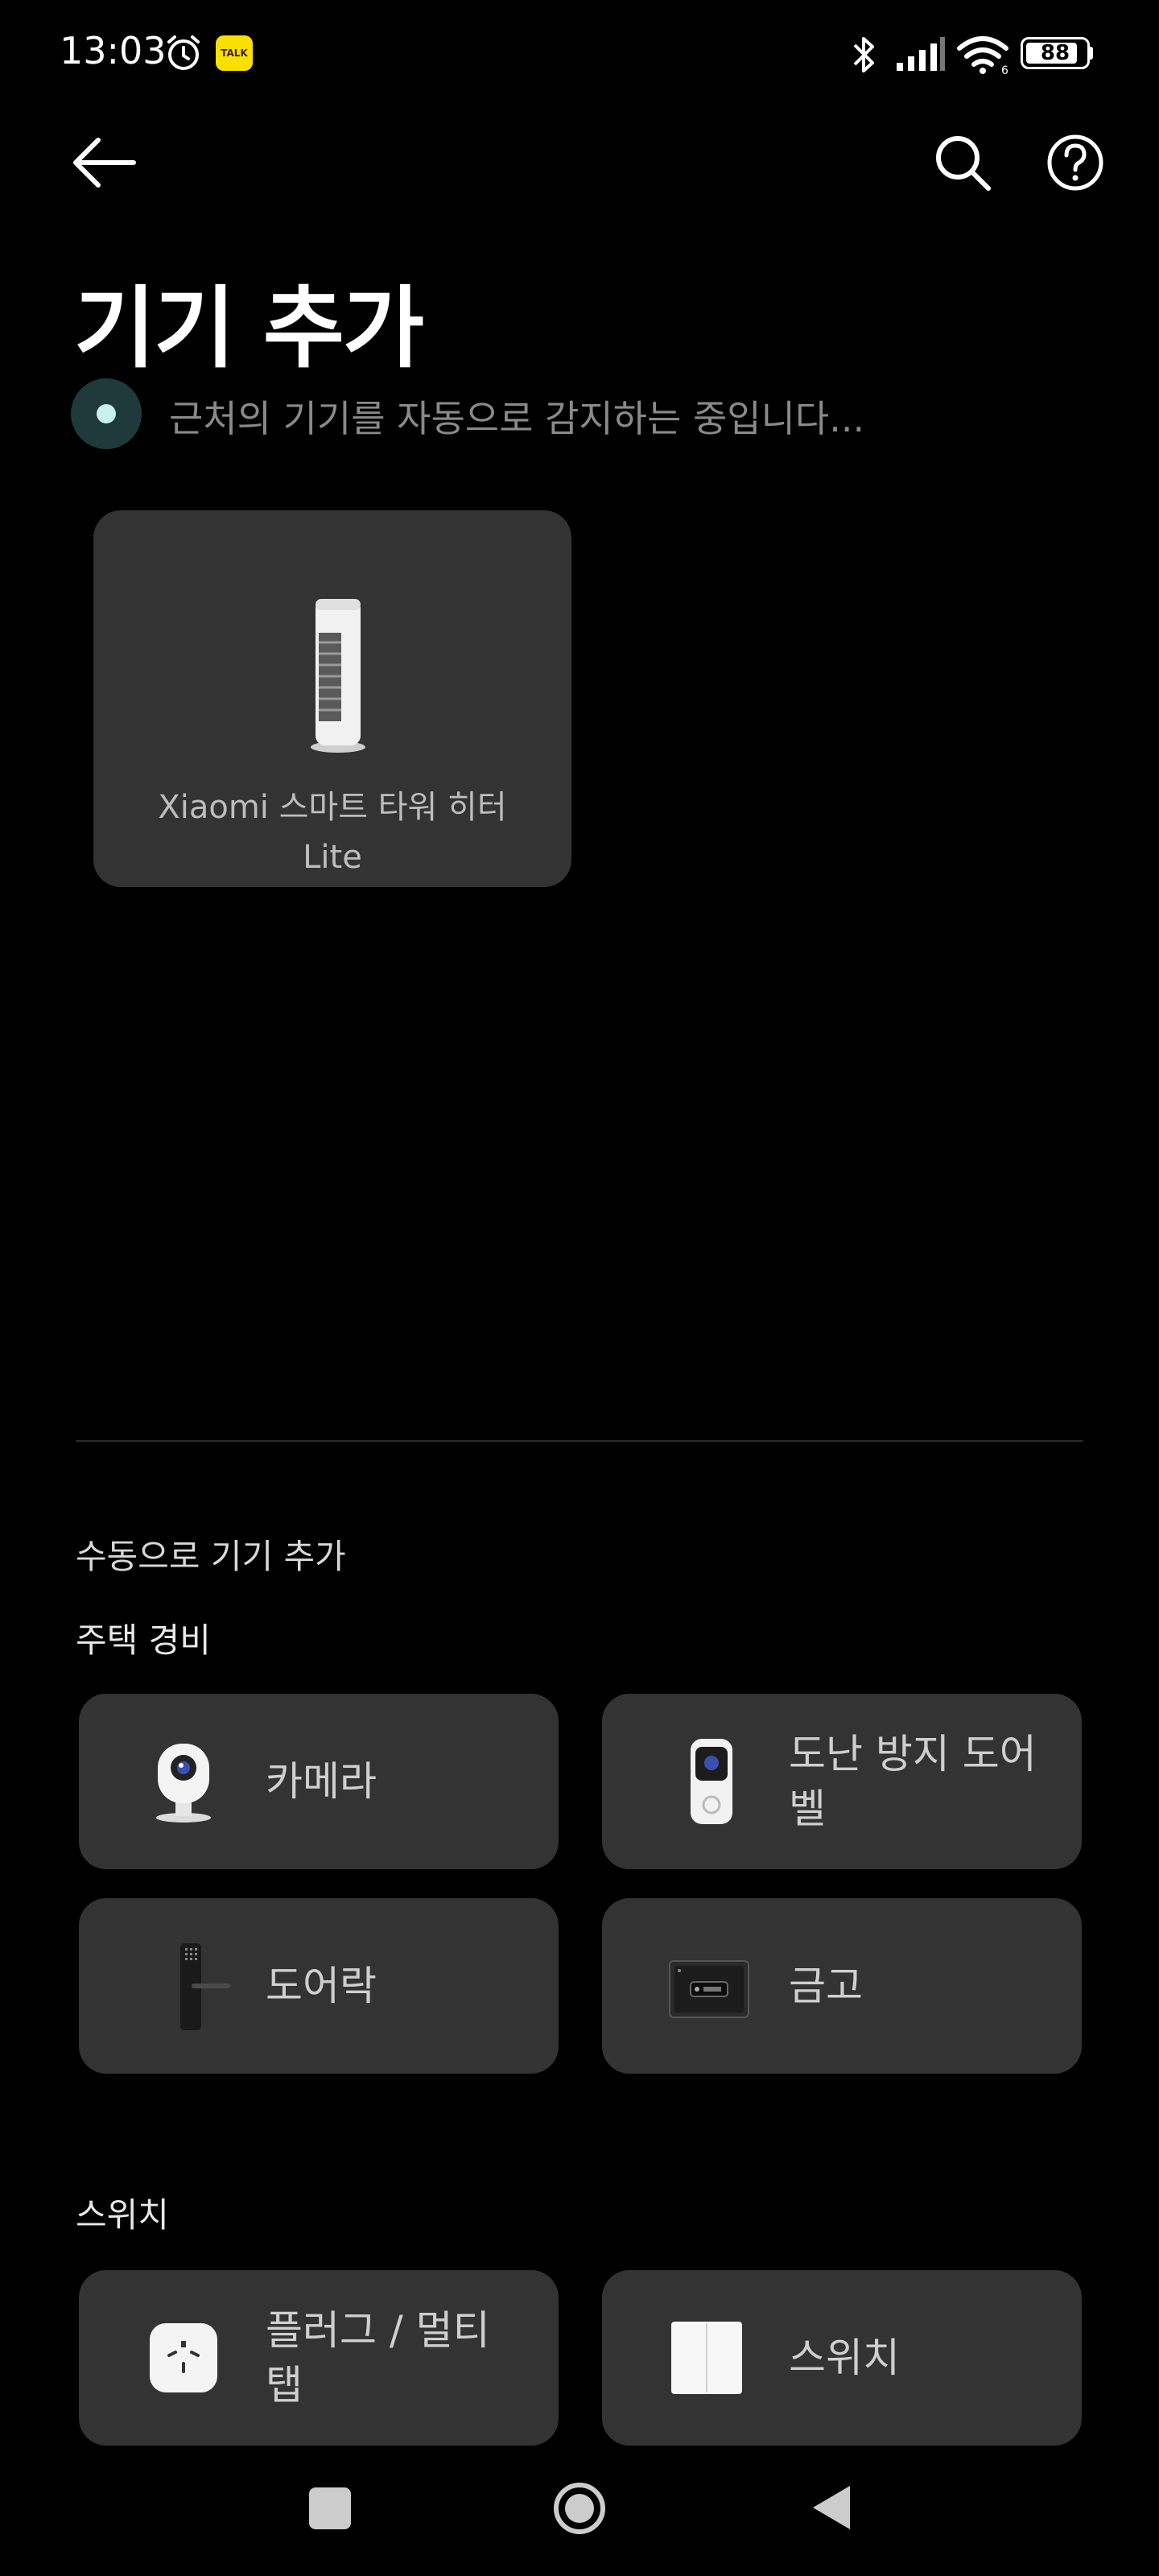  I want to click on back-arrow-icon, so click(103, 162).